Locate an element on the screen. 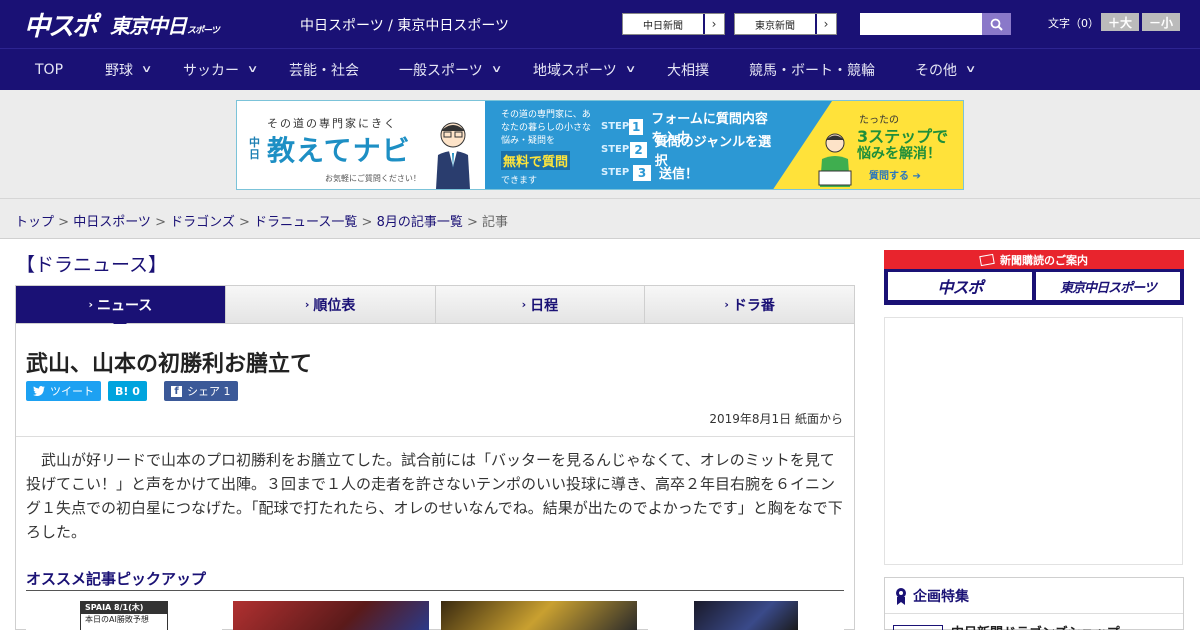 This screenshot has width=1200, height=630. tweet-label: ツイート is located at coordinates (72, 391).